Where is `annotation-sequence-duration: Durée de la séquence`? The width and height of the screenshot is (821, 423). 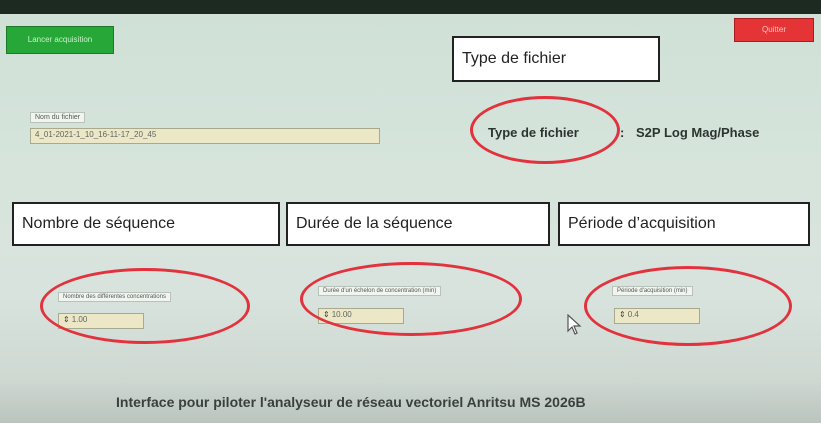
annotation-sequence-duration: Durée de la séquence is located at coordinates (418, 224).